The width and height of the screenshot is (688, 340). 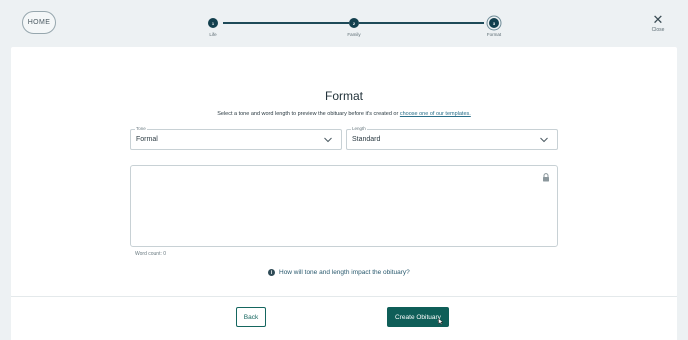 I want to click on lock-icon, so click(x=546, y=177).